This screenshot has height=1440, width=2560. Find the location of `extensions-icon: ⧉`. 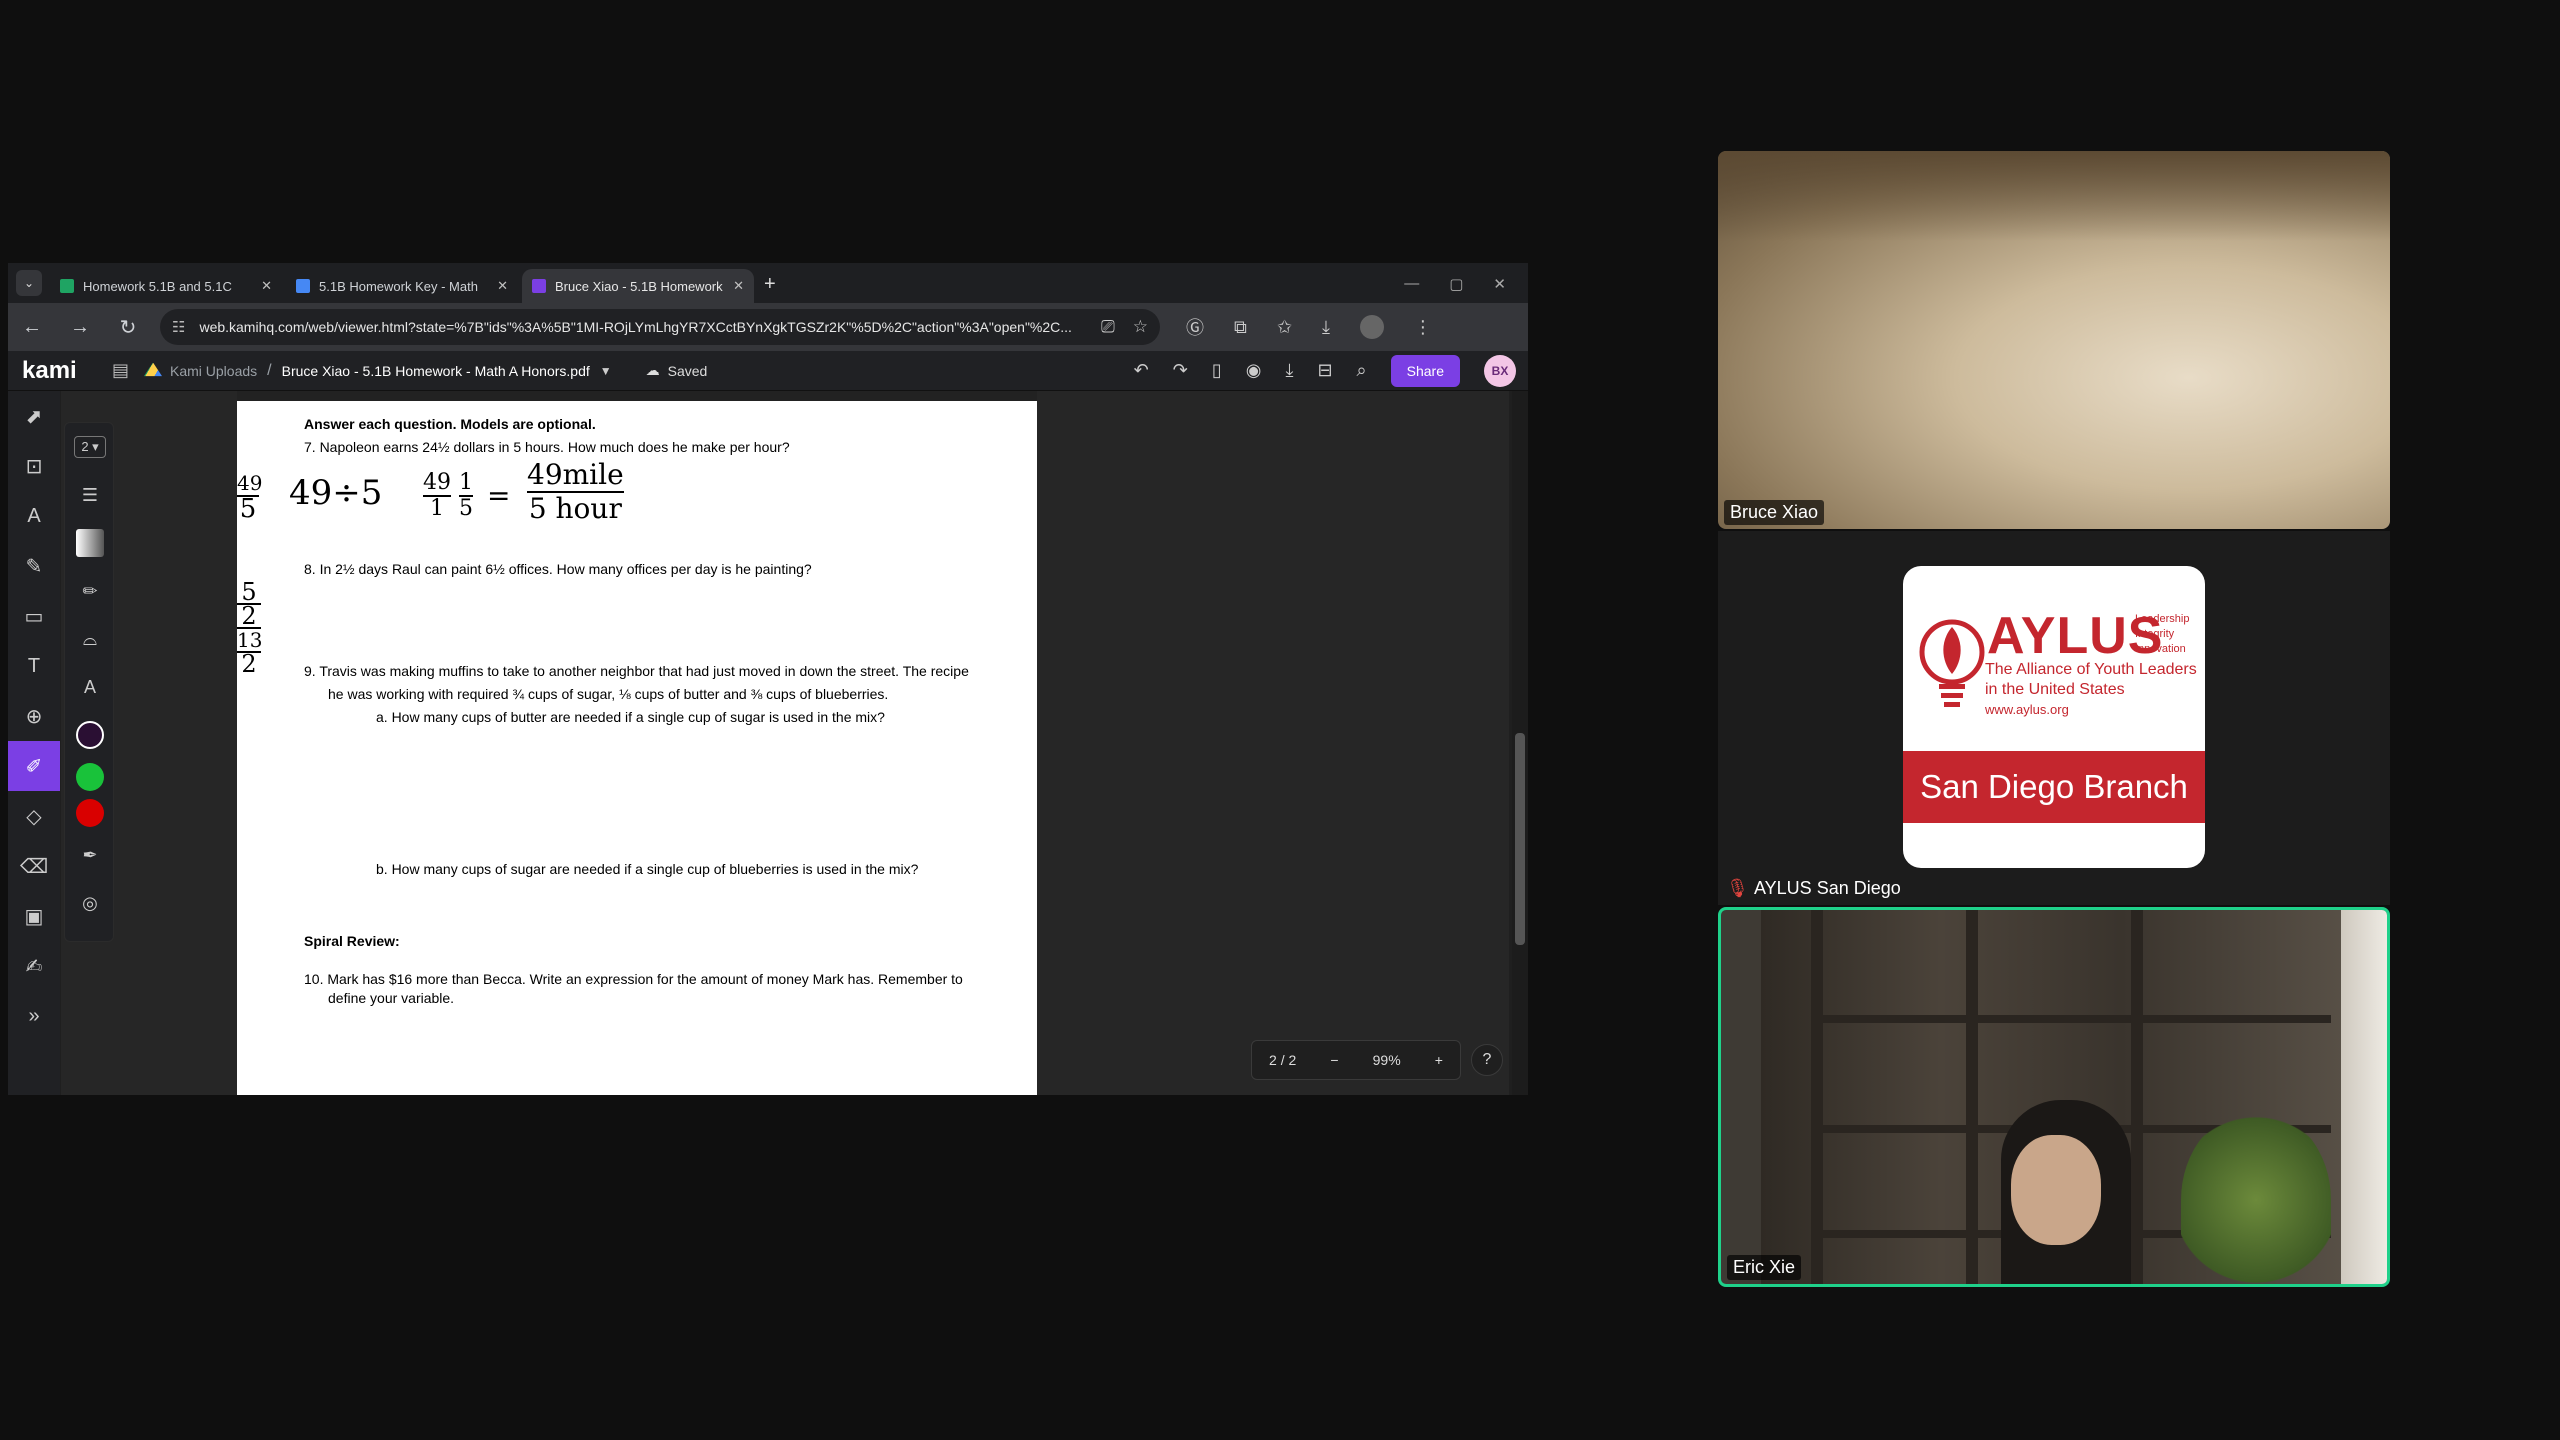

extensions-icon: ⧉ is located at coordinates (1240, 327).